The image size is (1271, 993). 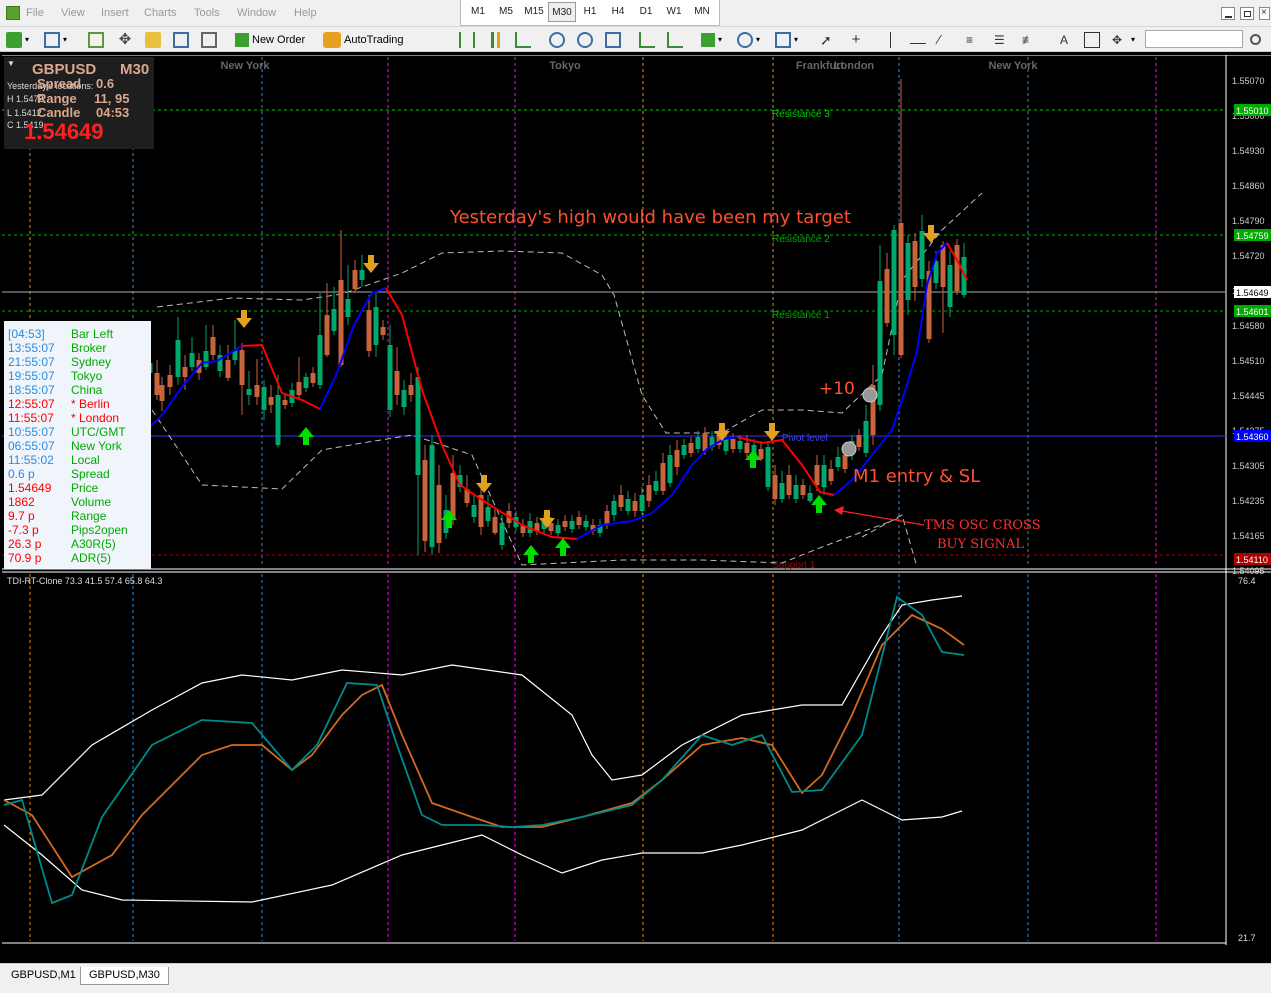 I want to click on restore-button, so click(x=1247, y=13).